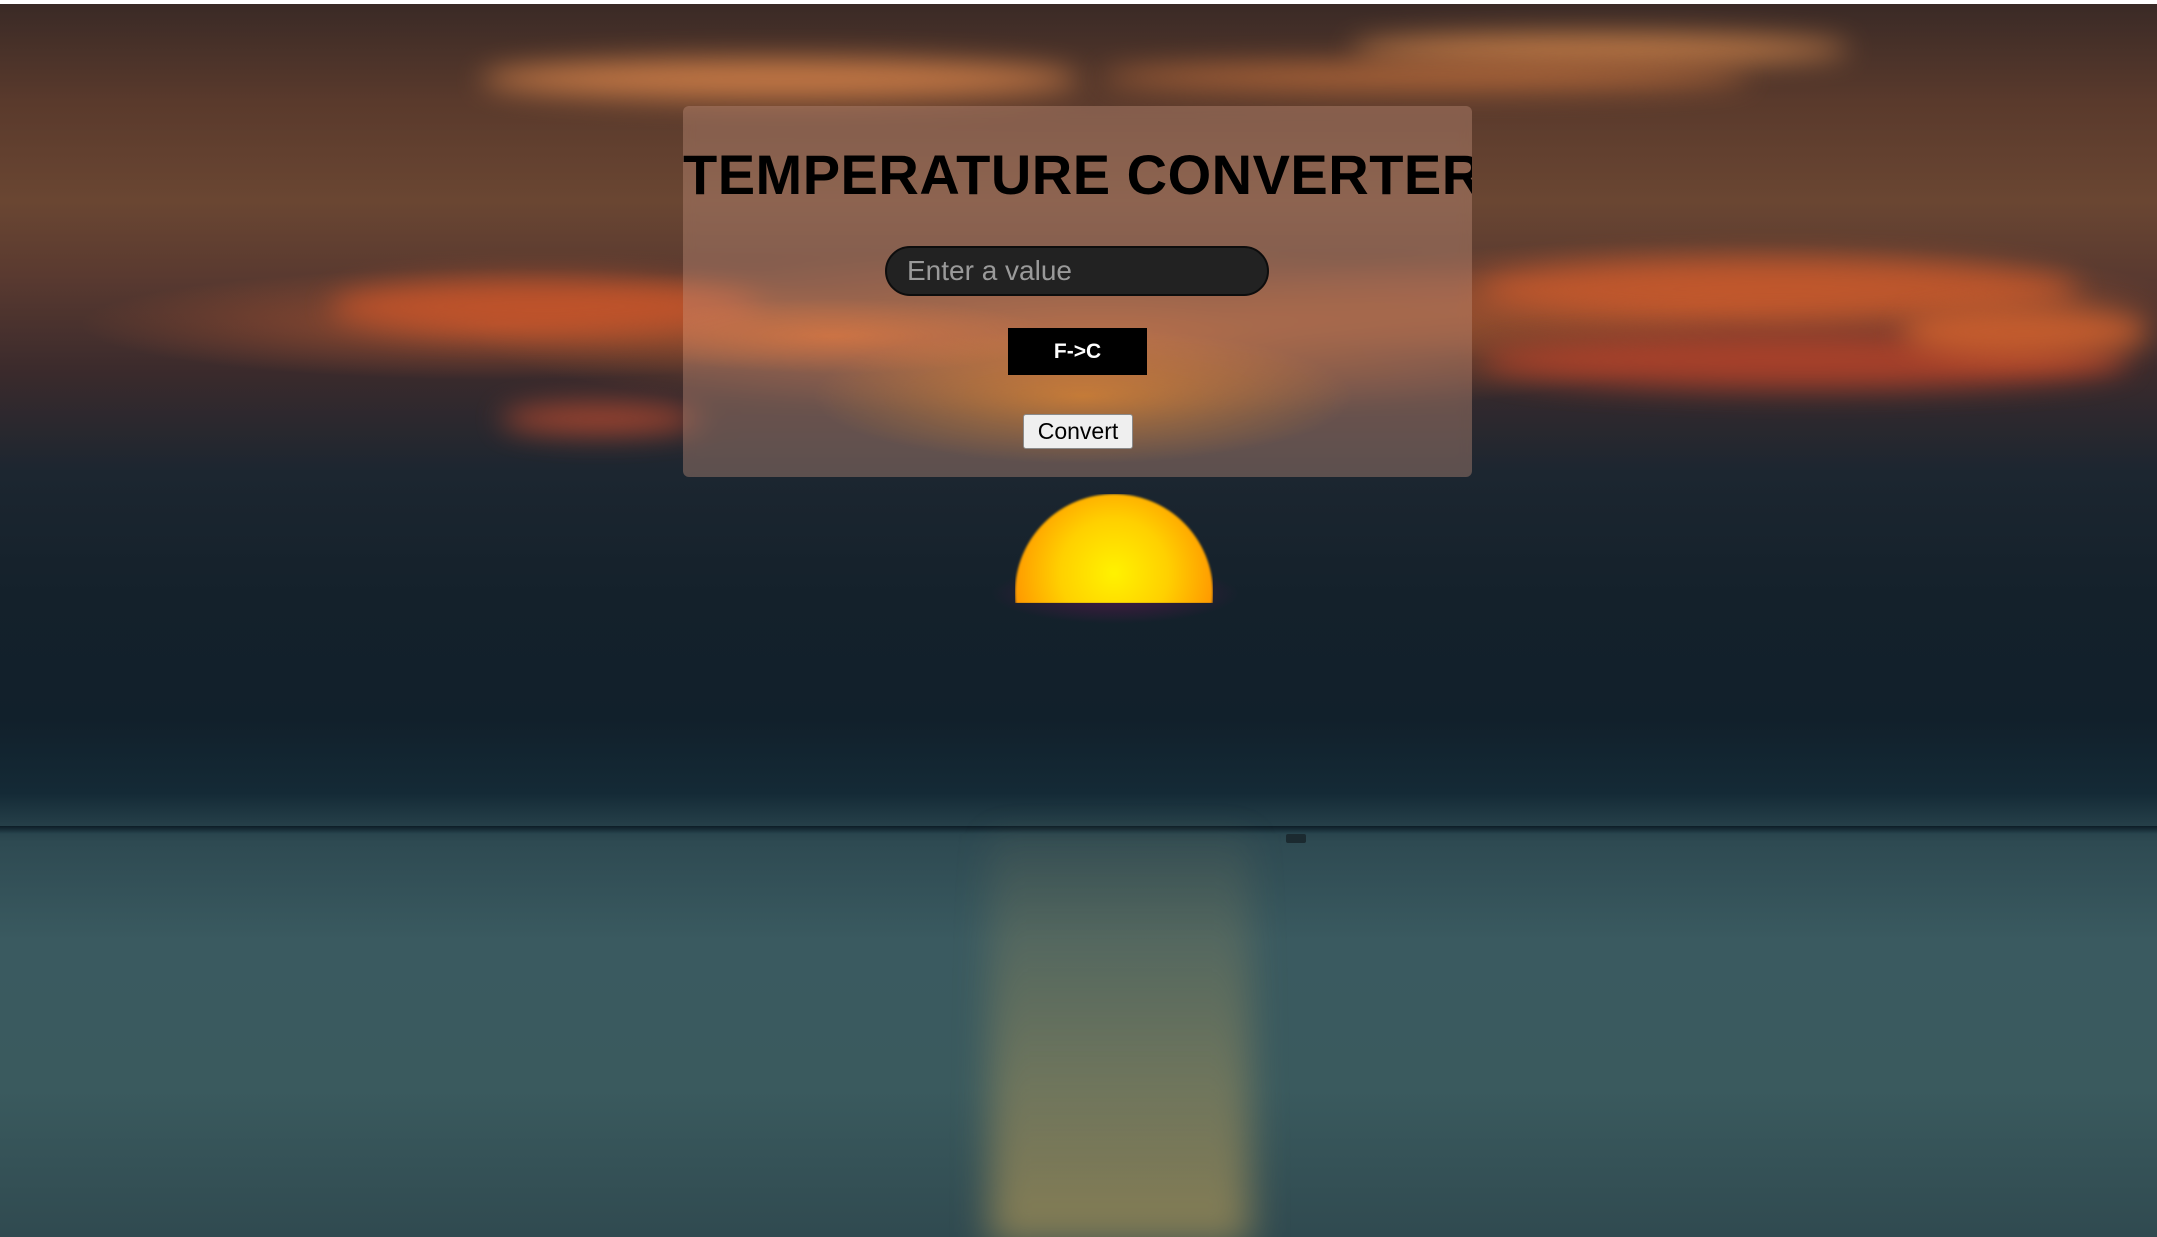 Image resolution: width=2157 pixels, height=1237 pixels. What do you see at coordinates (1077, 174) in the screenshot?
I see `page-title: TEMPERATURE CONVERTER` at bounding box center [1077, 174].